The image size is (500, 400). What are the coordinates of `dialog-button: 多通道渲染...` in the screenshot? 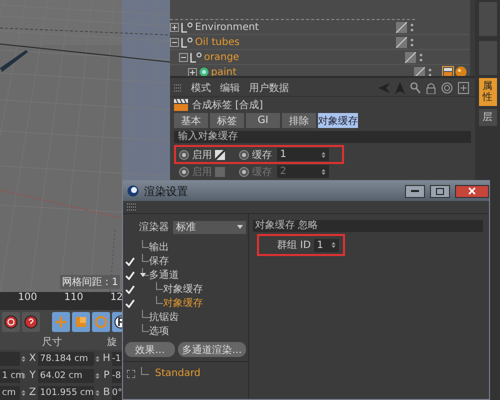 It's located at (212, 349).